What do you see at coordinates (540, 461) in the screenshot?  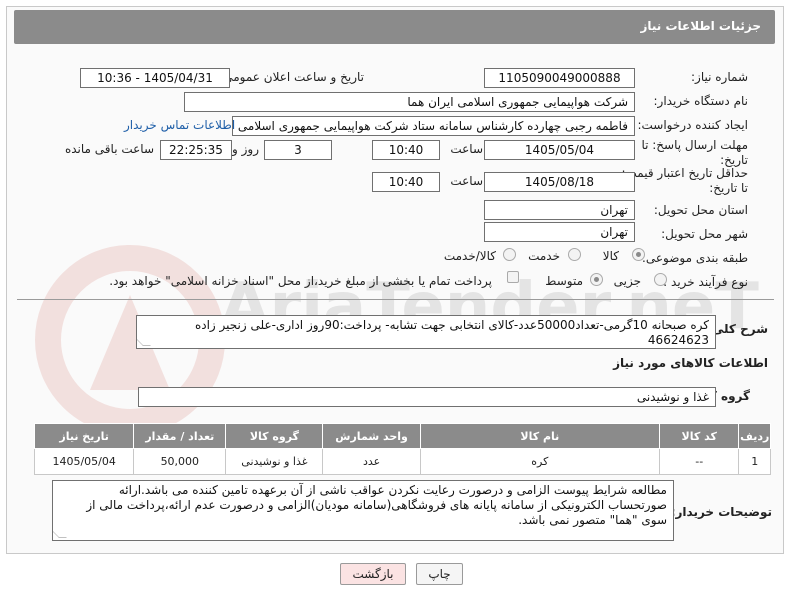 I see `cell-name: کره` at bounding box center [540, 461].